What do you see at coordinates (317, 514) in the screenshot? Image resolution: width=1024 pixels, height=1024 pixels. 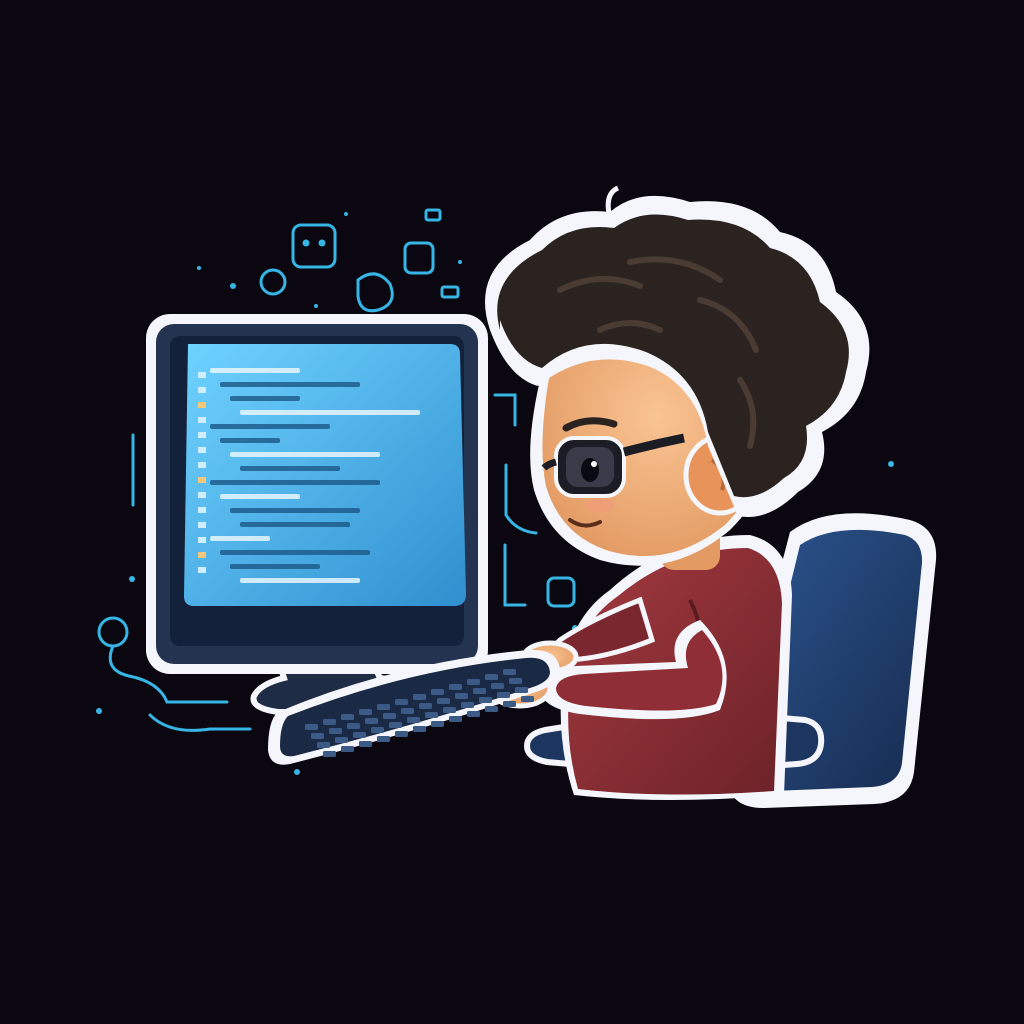 I see `monitor-icon` at bounding box center [317, 514].